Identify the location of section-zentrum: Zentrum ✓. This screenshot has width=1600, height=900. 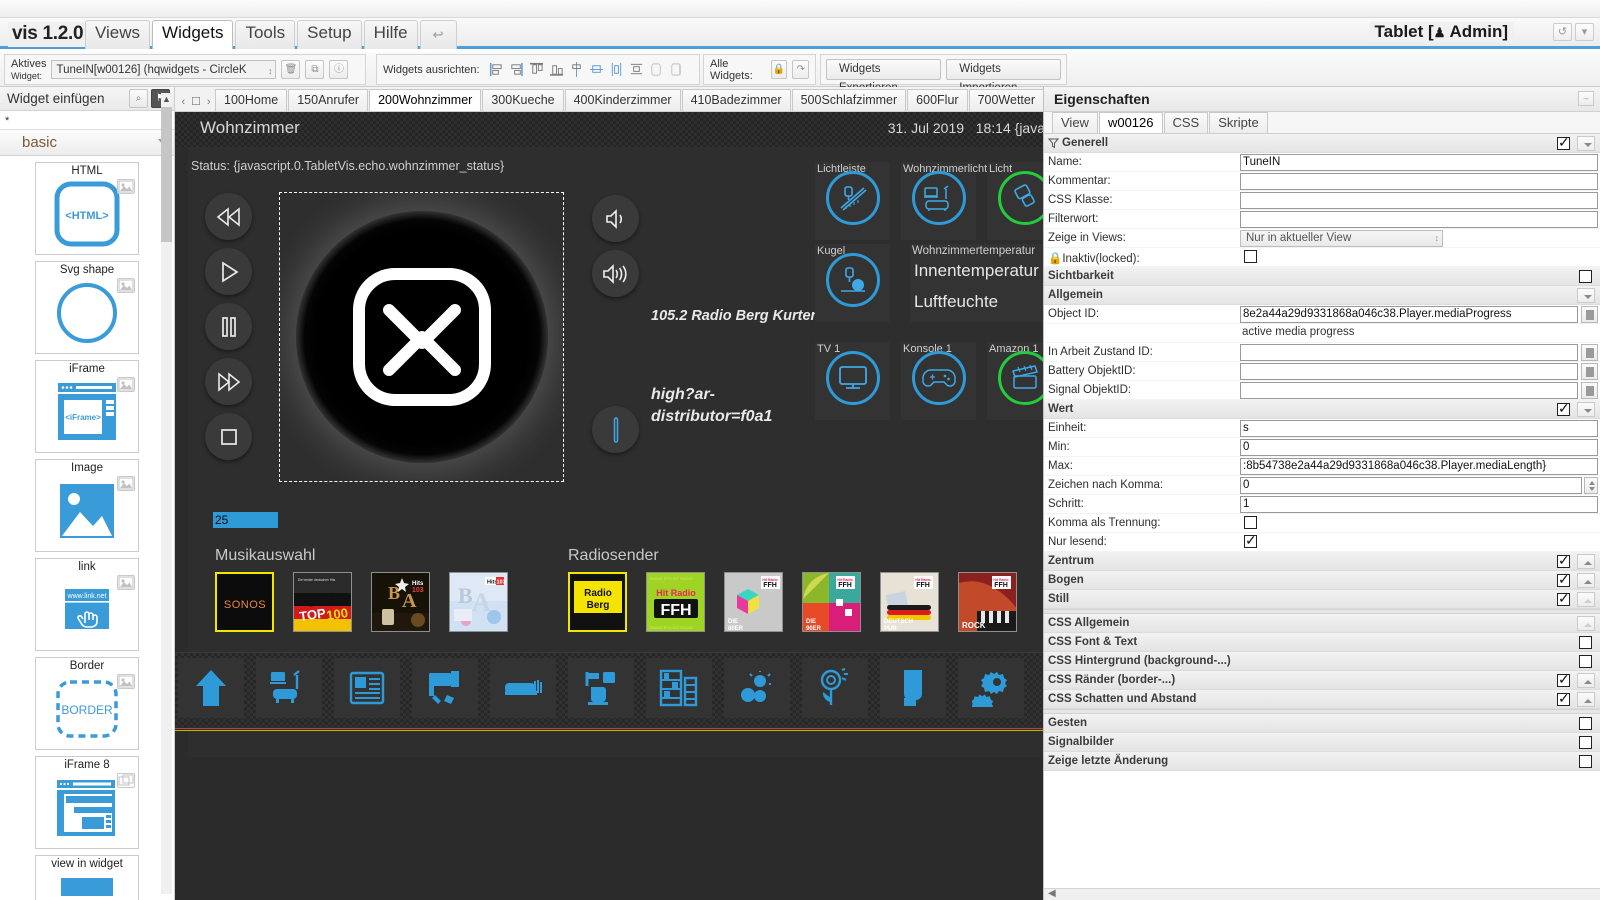
(1322, 561).